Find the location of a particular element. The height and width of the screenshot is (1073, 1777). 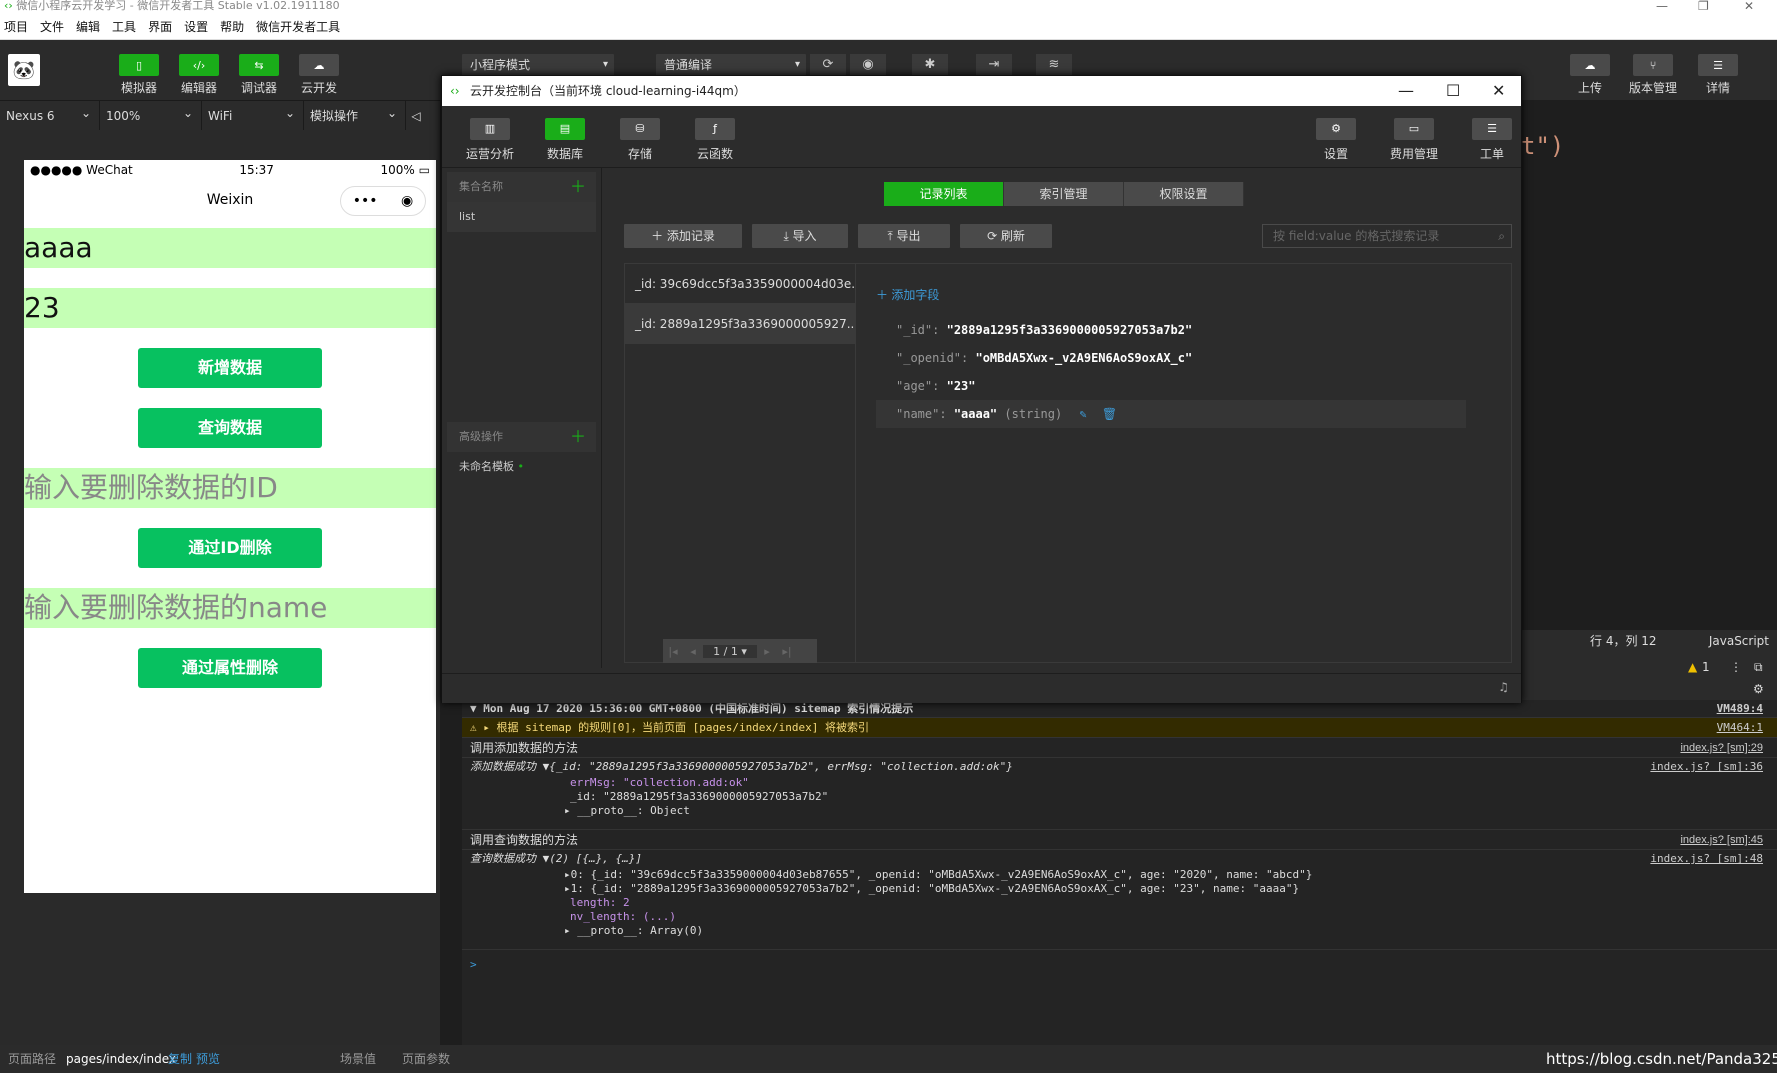

target-icon: ◉ is located at coordinates (407, 201).